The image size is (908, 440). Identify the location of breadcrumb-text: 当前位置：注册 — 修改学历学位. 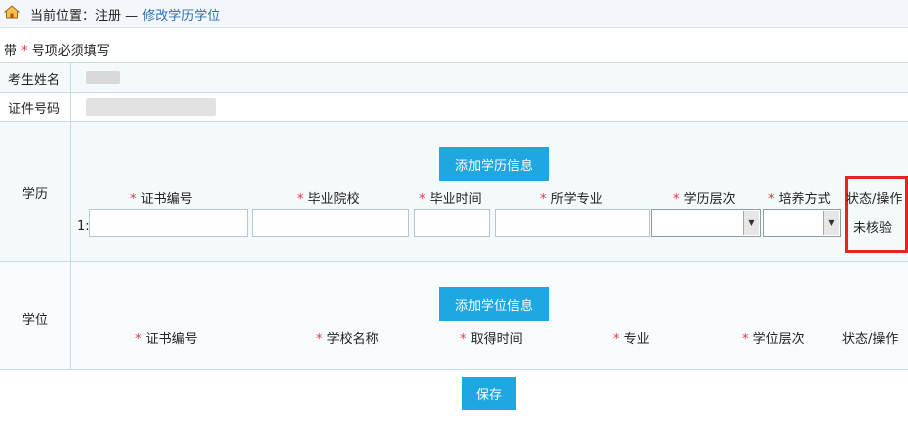
(125, 14).